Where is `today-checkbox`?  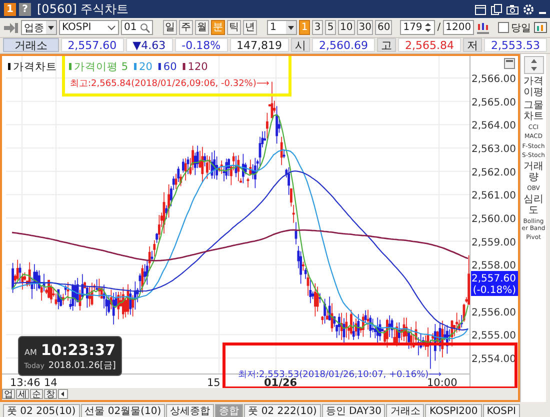 today-checkbox is located at coordinates (504, 27).